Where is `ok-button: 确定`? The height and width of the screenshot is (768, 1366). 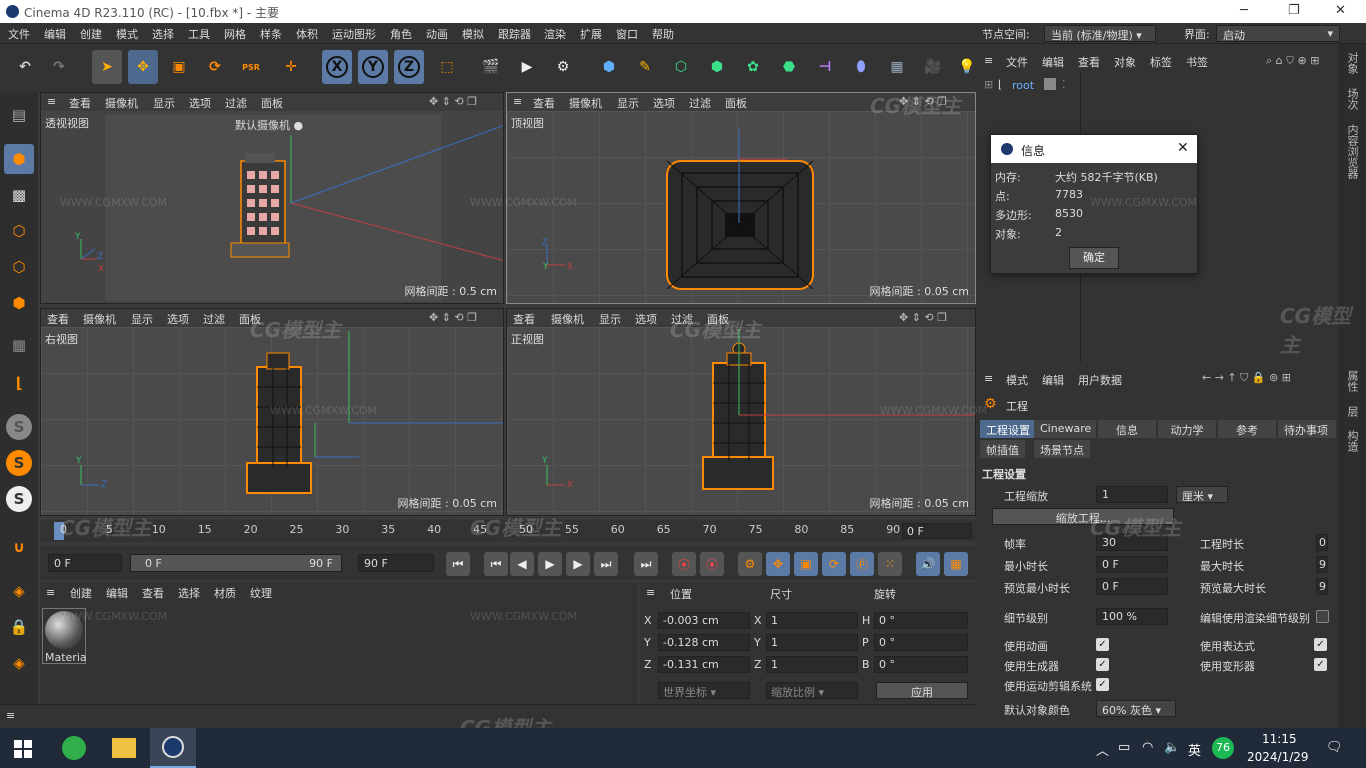
ok-button: 确定 is located at coordinates (1094, 258).